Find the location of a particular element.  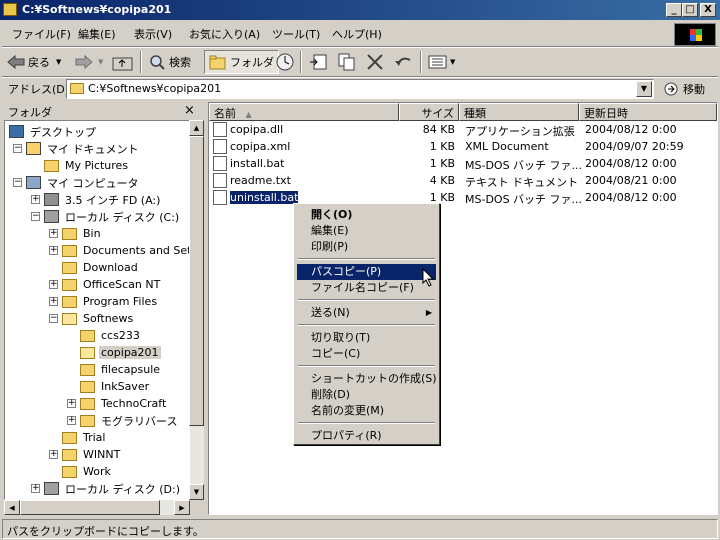

menu-edit: 編集(E) is located at coordinates (97, 34).